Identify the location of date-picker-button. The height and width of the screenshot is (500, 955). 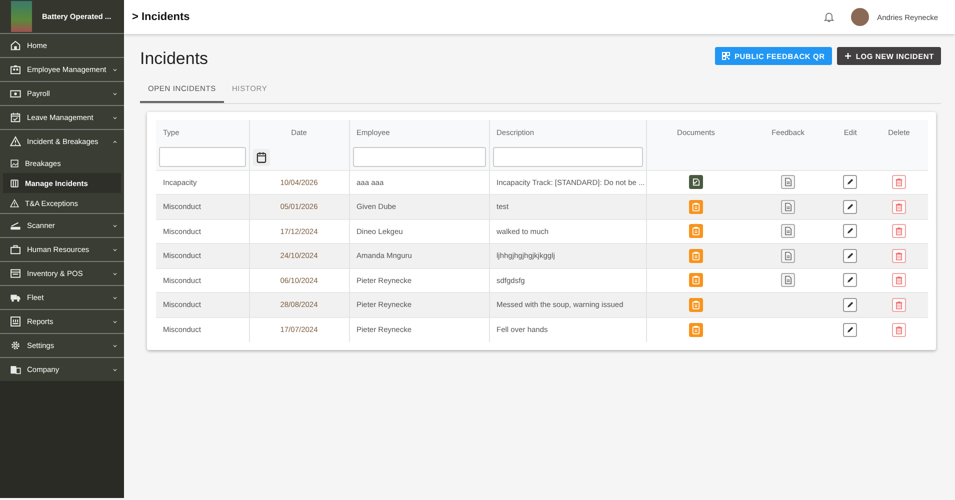
(261, 157).